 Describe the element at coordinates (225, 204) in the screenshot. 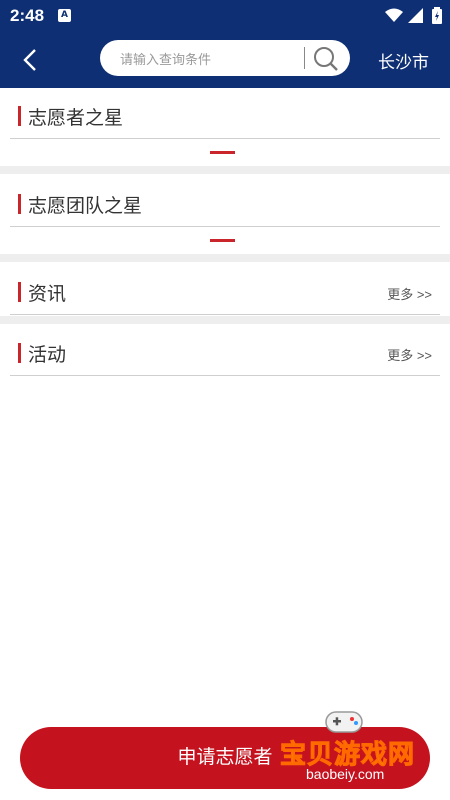

I see `section-header: 志愿团队之星` at that location.